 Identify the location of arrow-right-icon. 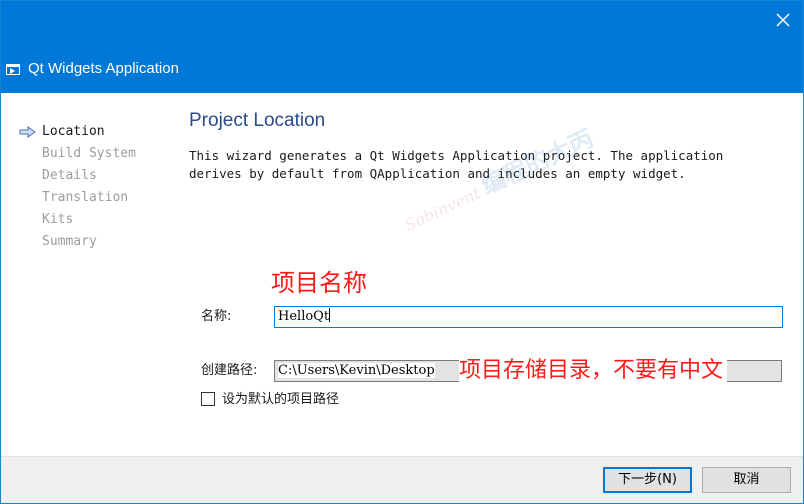
(27, 132).